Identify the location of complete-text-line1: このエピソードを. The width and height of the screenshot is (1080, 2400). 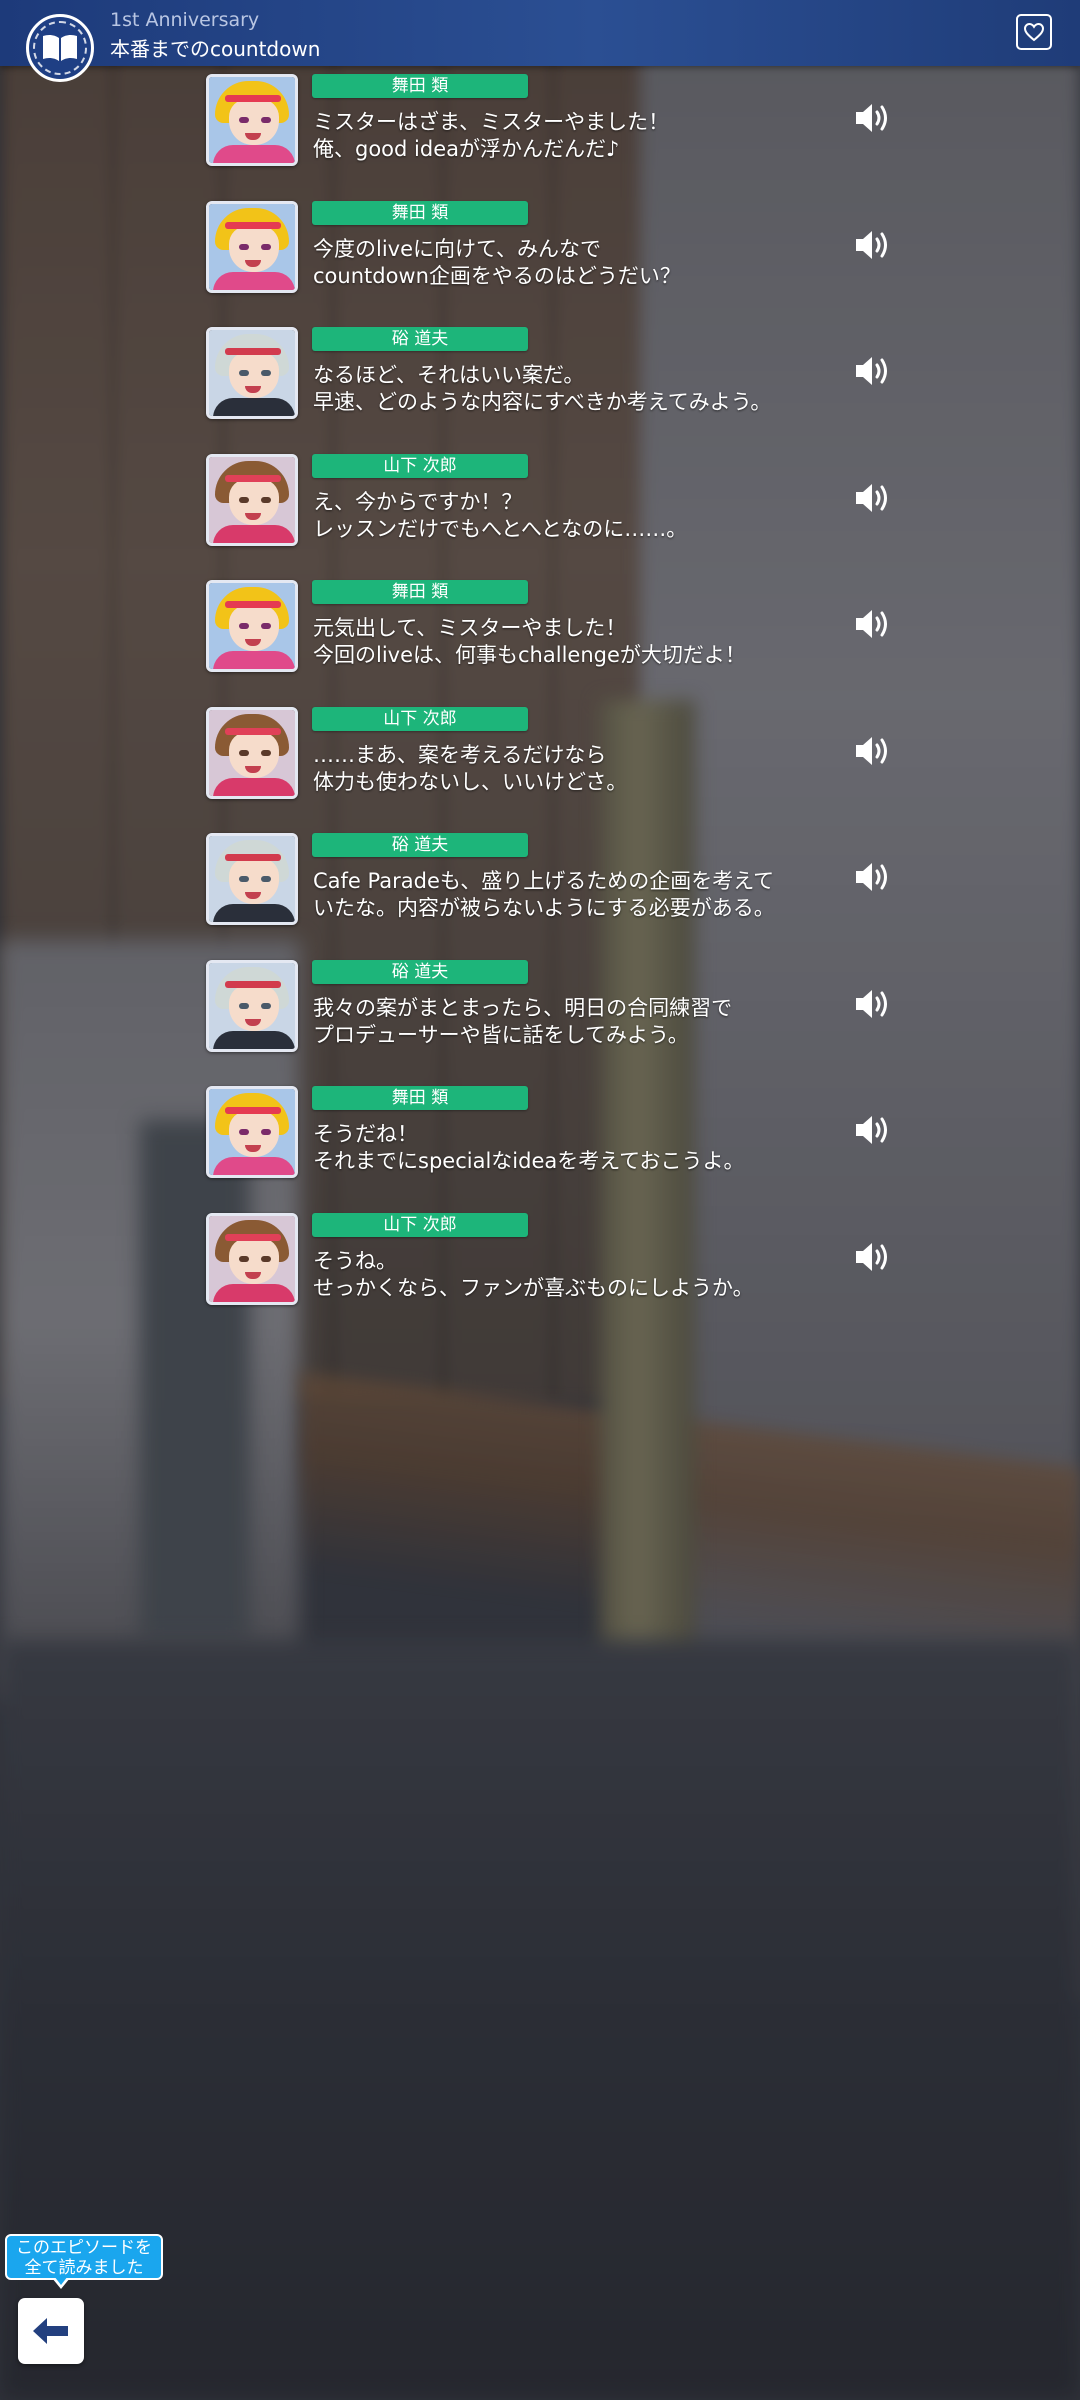
(84, 2248).